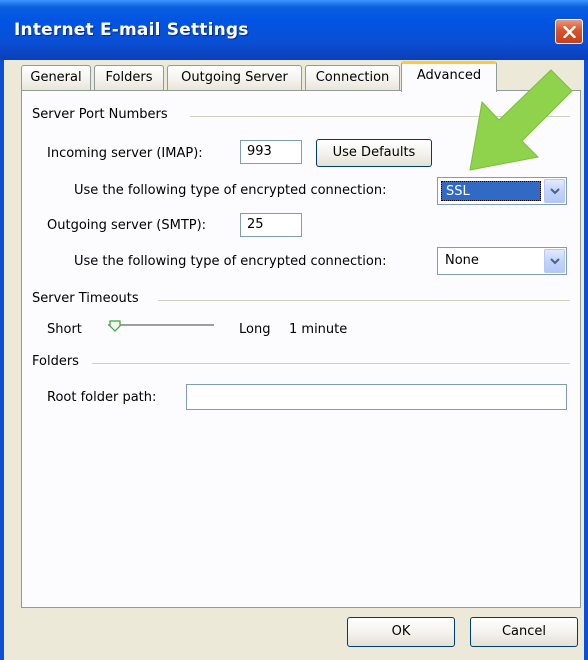 The height and width of the screenshot is (660, 588). I want to click on tab-general: General, so click(56, 77).